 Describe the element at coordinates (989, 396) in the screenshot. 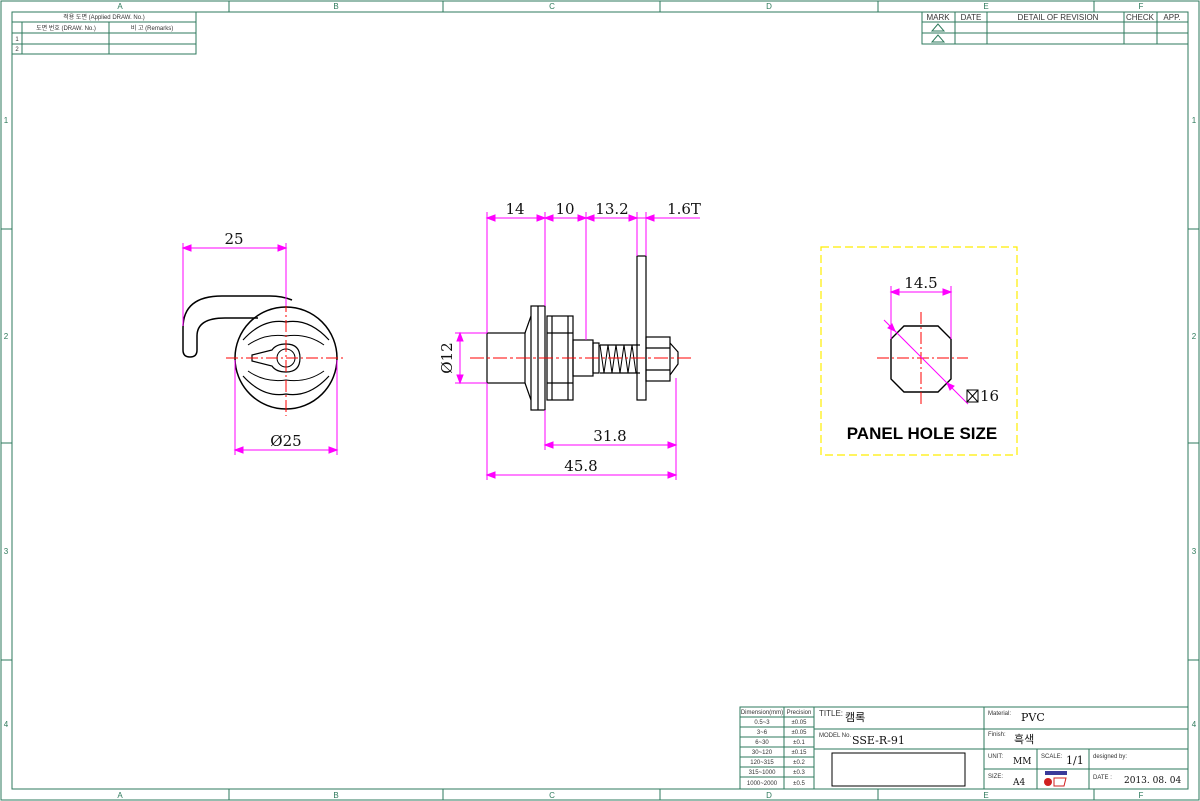

I see `panel-hole-dim-square: 16` at that location.